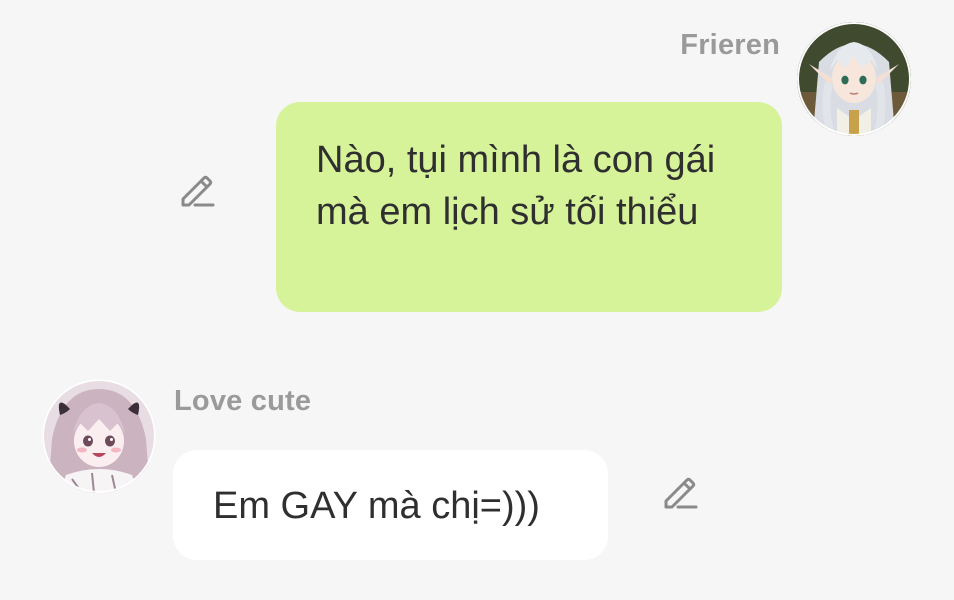  Describe the element at coordinates (854, 79) in the screenshot. I see `frieren-avatar-icon` at that location.